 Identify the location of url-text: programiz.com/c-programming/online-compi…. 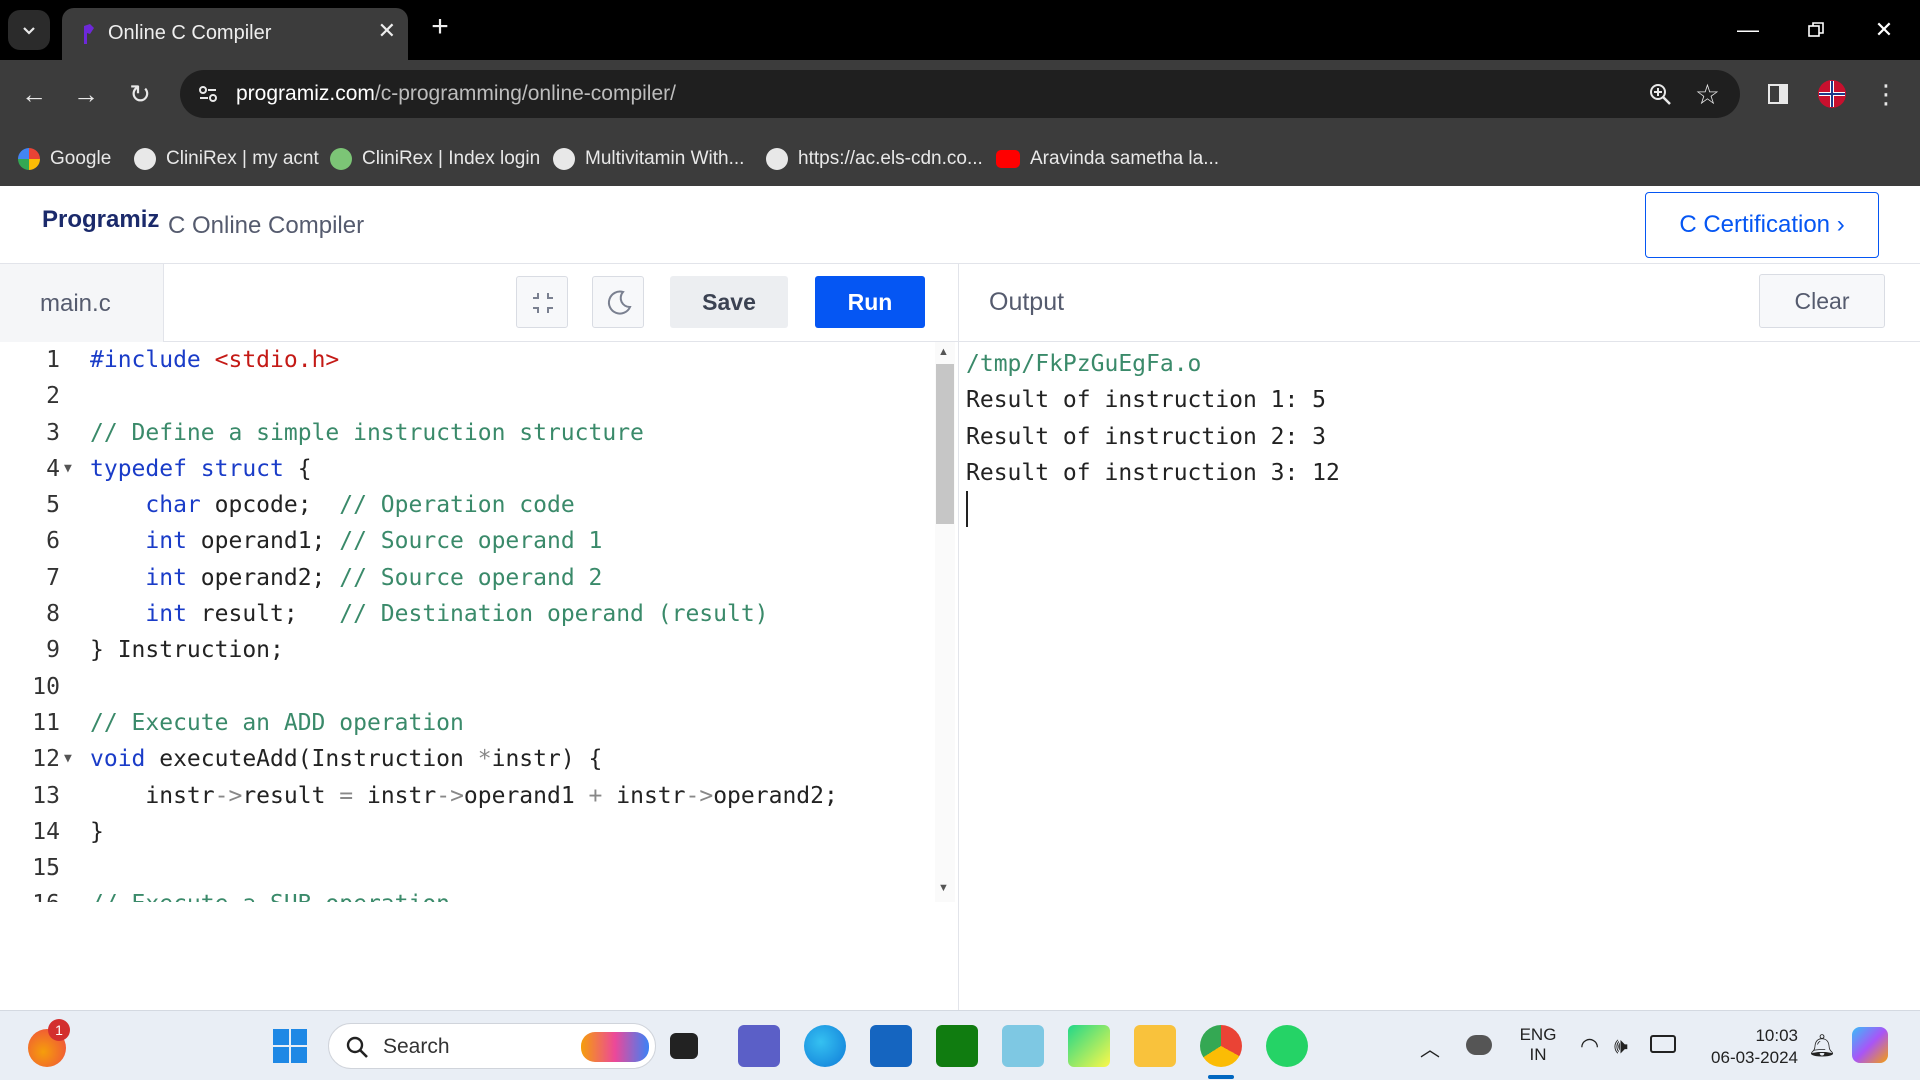
(456, 94).